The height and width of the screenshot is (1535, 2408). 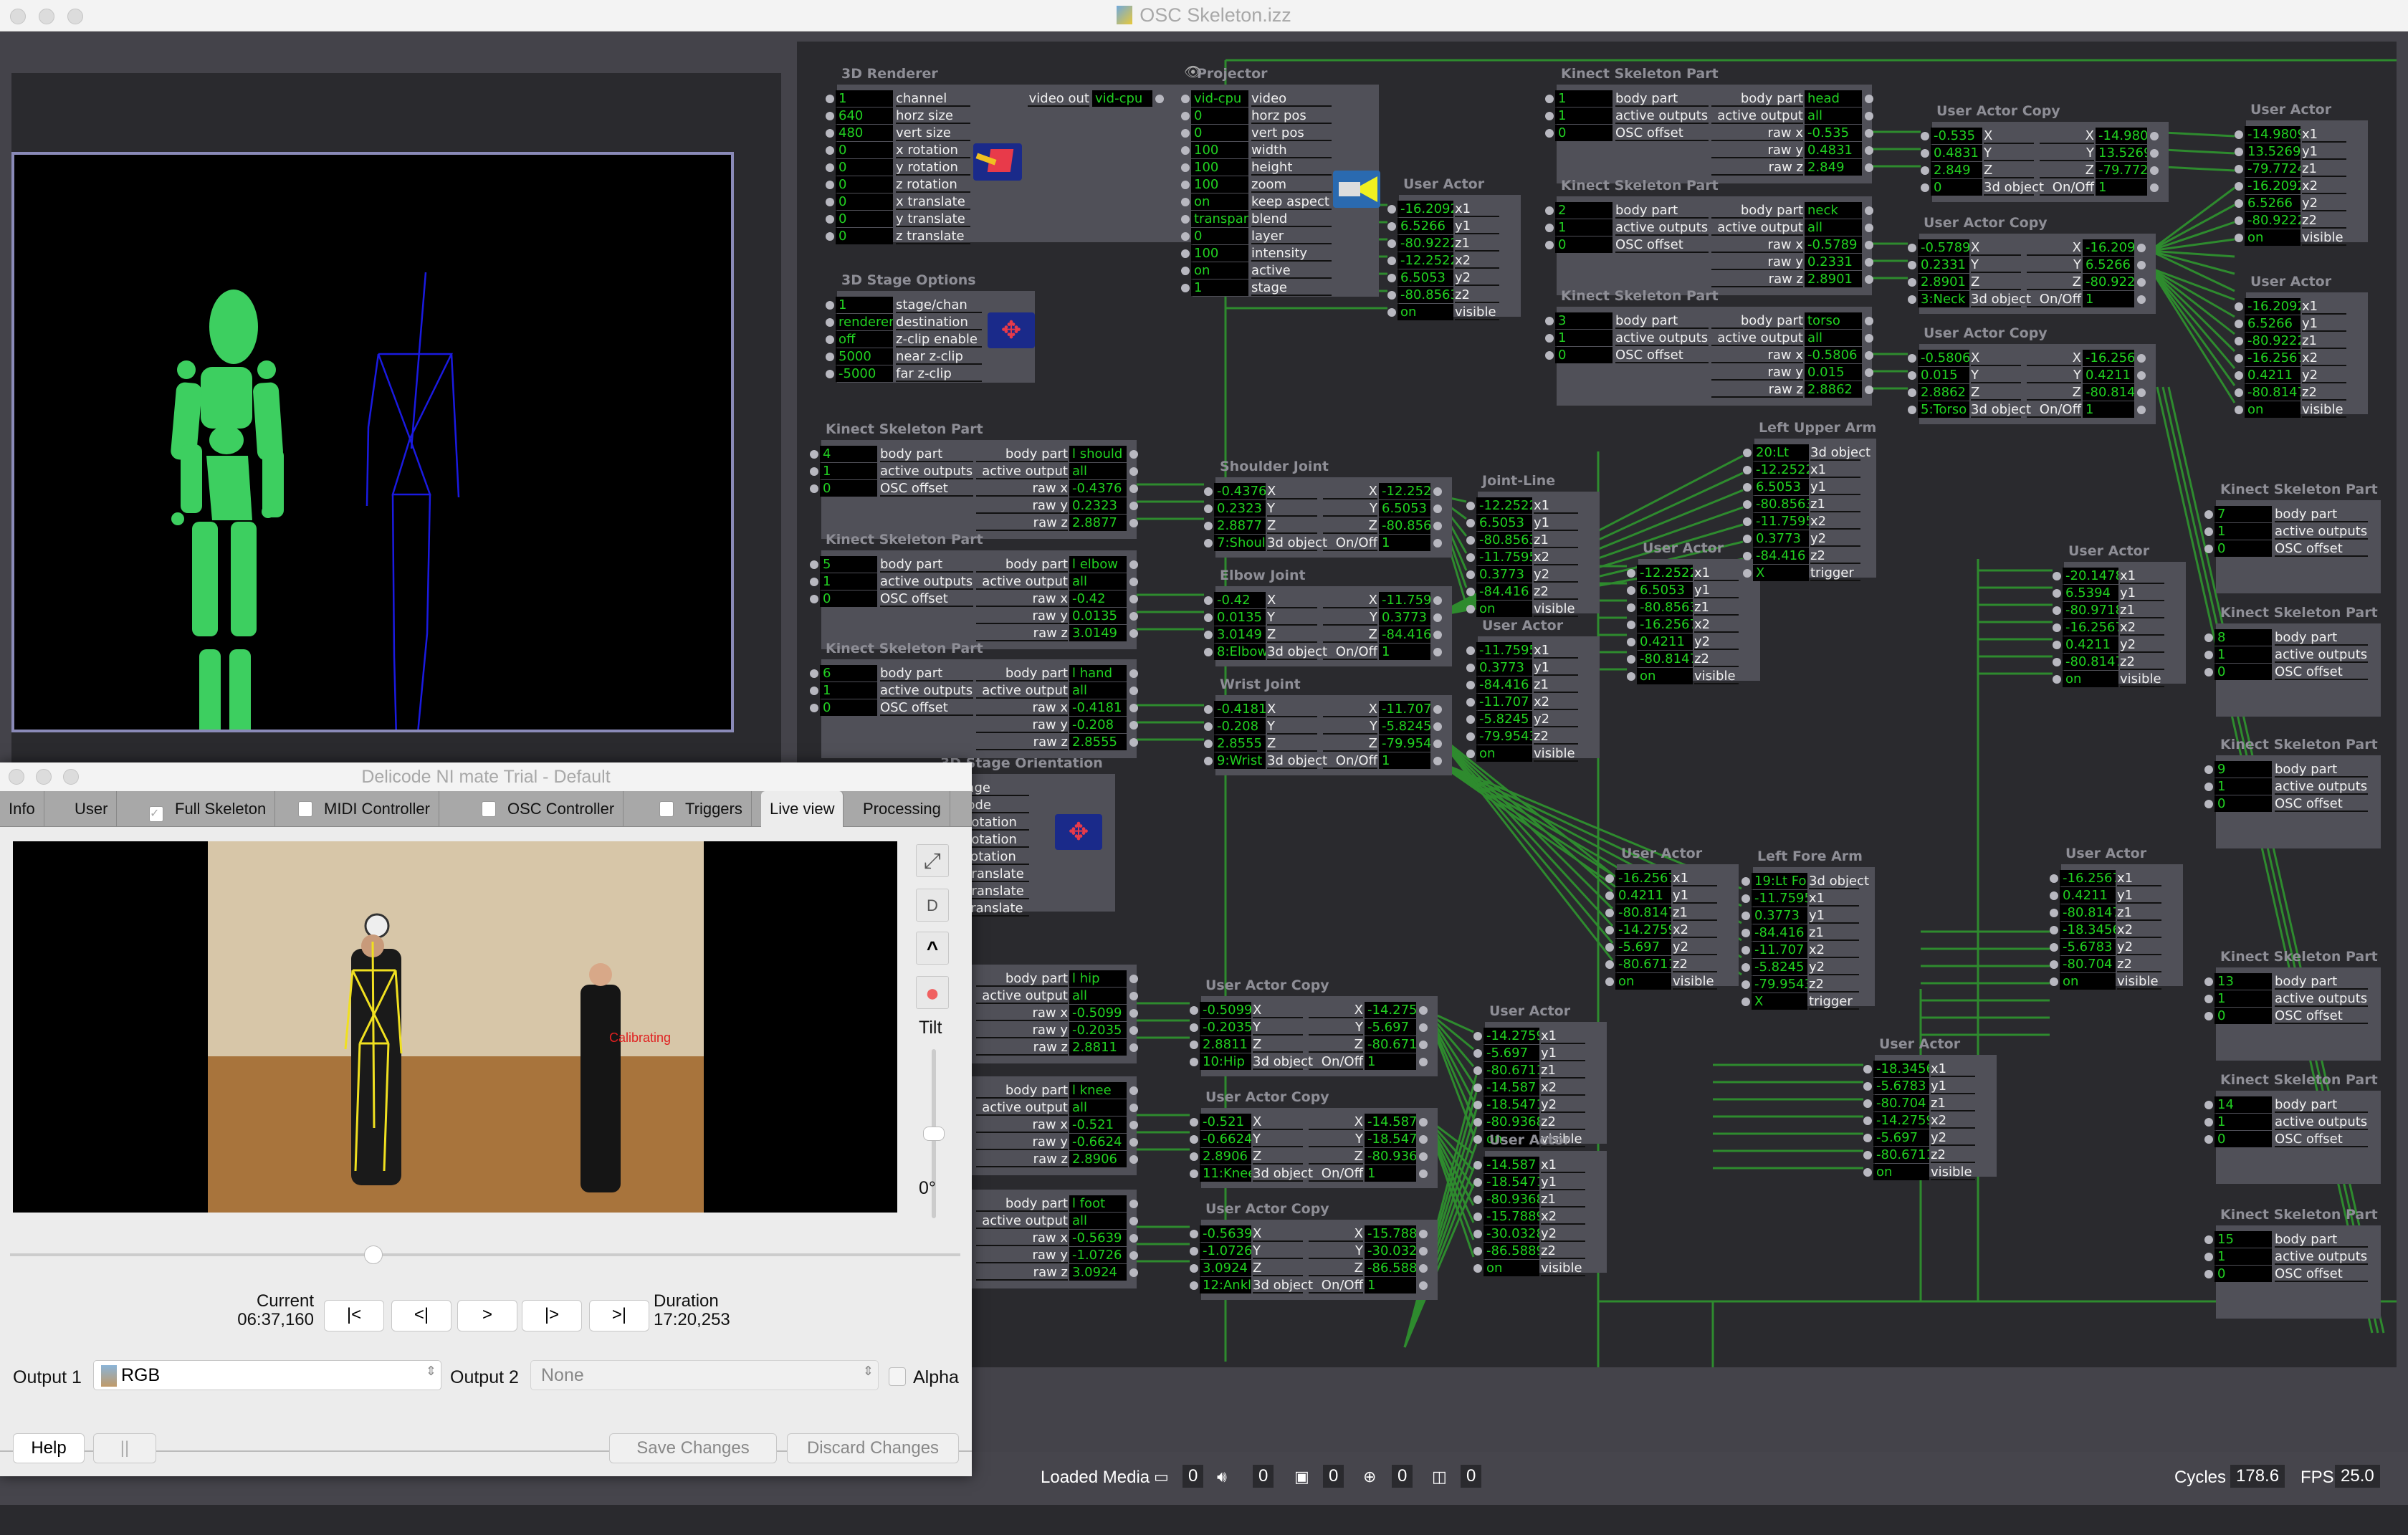 What do you see at coordinates (267, 1375) in the screenshot?
I see `output1-select: RGB ⇕` at bounding box center [267, 1375].